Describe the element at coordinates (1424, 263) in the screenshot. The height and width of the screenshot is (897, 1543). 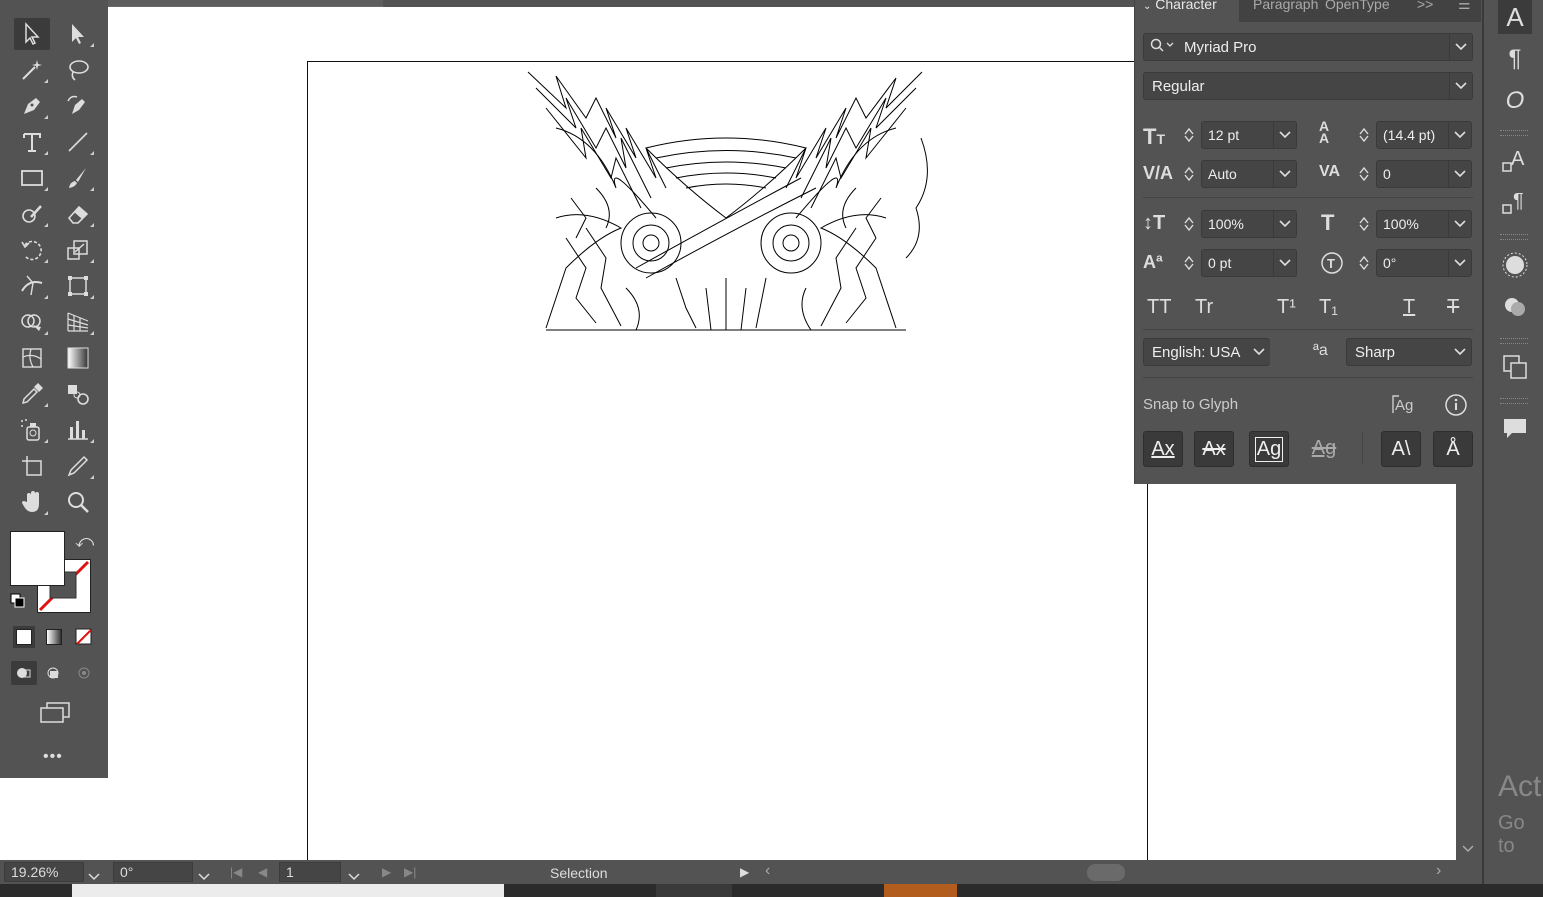
I see `rotation-field: 0°` at that location.